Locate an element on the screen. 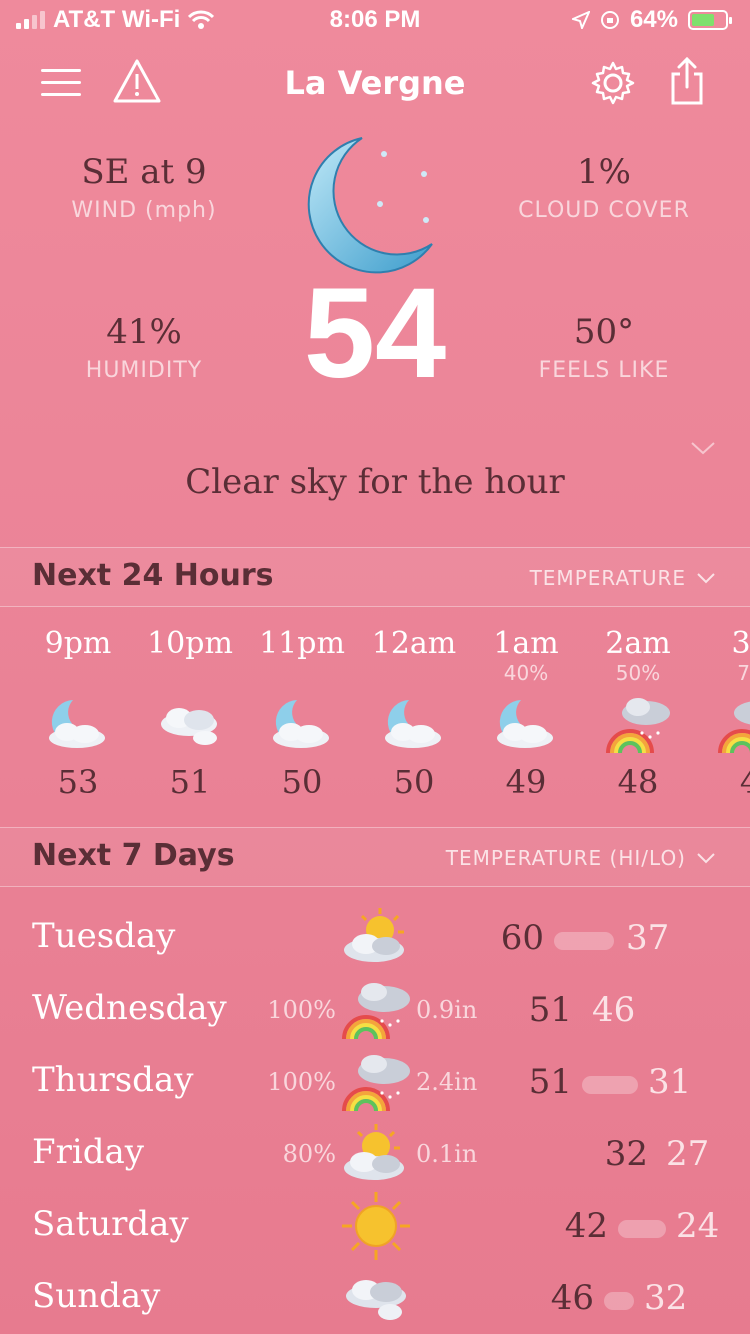  hour-item: 2am 50% 48 is located at coordinates (638, 713).